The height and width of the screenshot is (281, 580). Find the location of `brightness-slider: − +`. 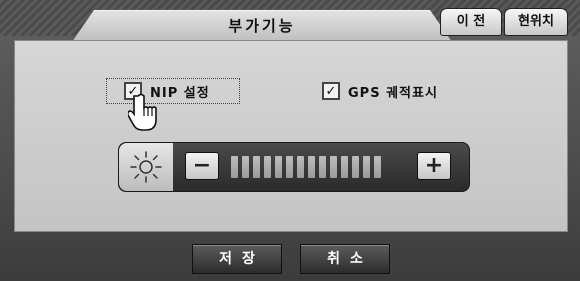

brightness-slider: − + is located at coordinates (294, 167).